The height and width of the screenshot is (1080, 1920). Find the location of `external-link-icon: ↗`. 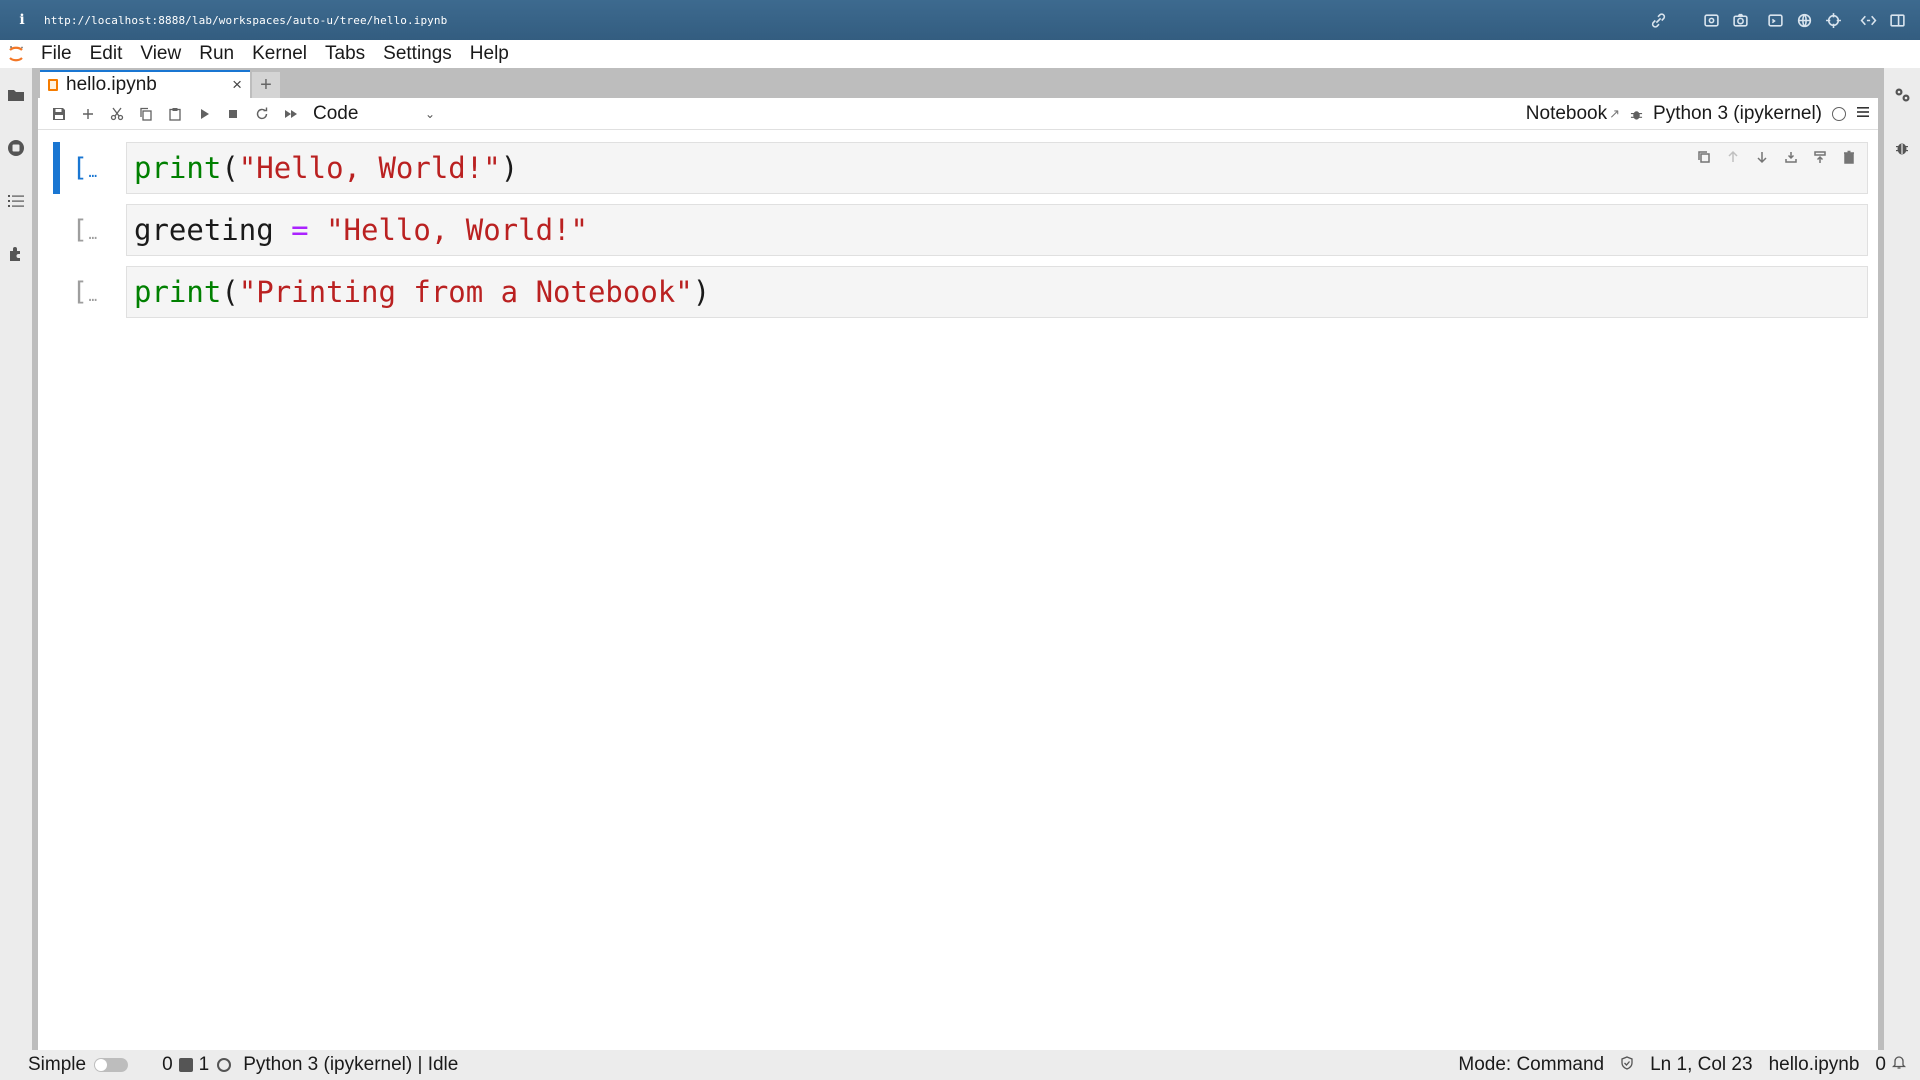

external-link-icon: ↗ is located at coordinates (1615, 113).